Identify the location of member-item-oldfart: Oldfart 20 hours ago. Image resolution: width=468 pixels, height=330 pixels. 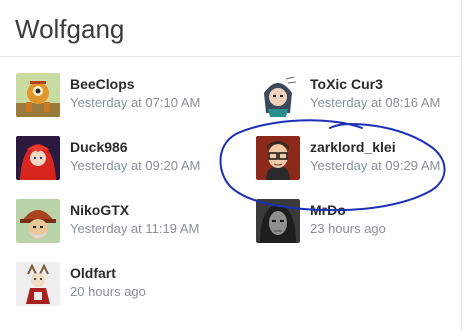
(116, 288).